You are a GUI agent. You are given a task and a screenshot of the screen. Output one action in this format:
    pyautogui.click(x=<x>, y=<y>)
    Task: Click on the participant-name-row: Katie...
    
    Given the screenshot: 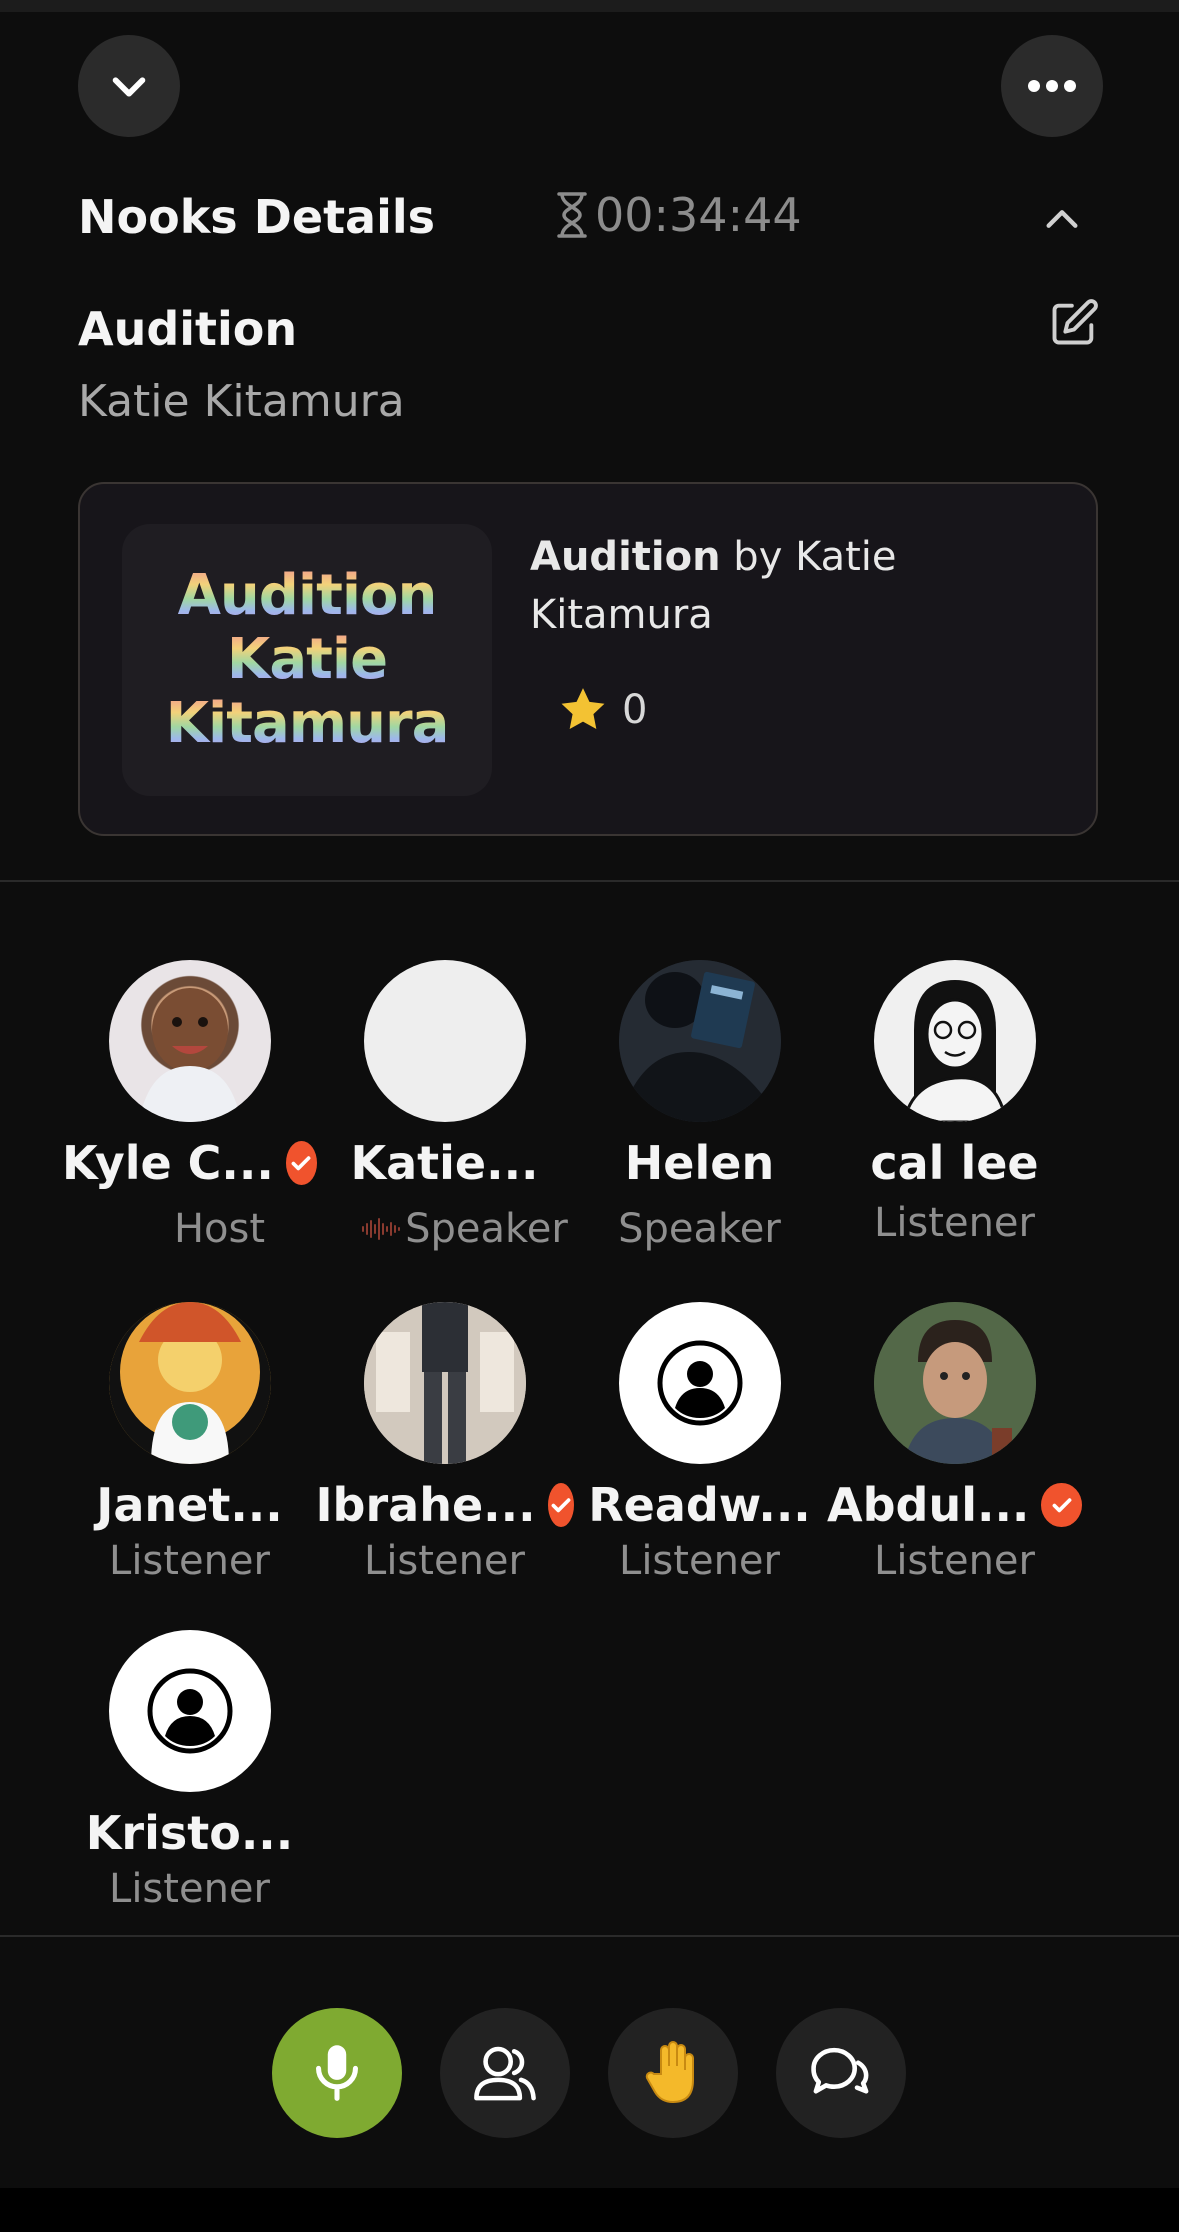 What is the action you would take?
    pyautogui.click(x=444, y=1163)
    